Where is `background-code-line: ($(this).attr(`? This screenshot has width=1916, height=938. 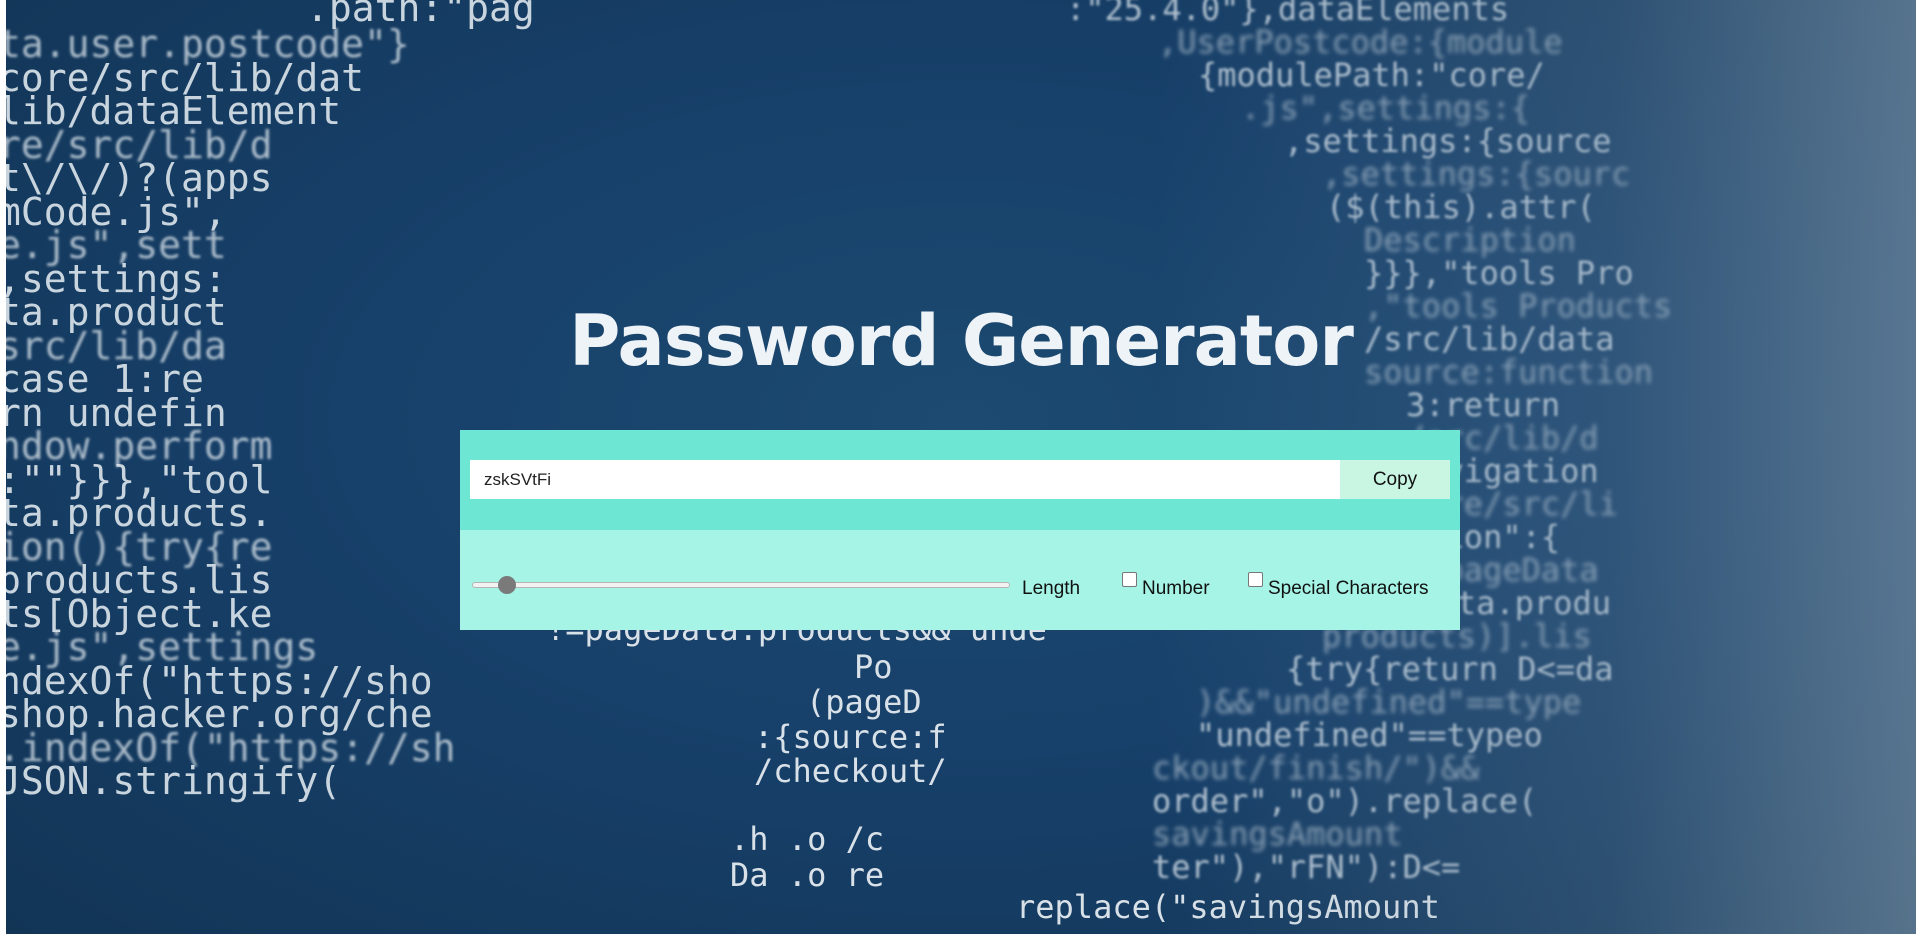
background-code-line: ($(this).attr( is located at coordinates (1461, 207).